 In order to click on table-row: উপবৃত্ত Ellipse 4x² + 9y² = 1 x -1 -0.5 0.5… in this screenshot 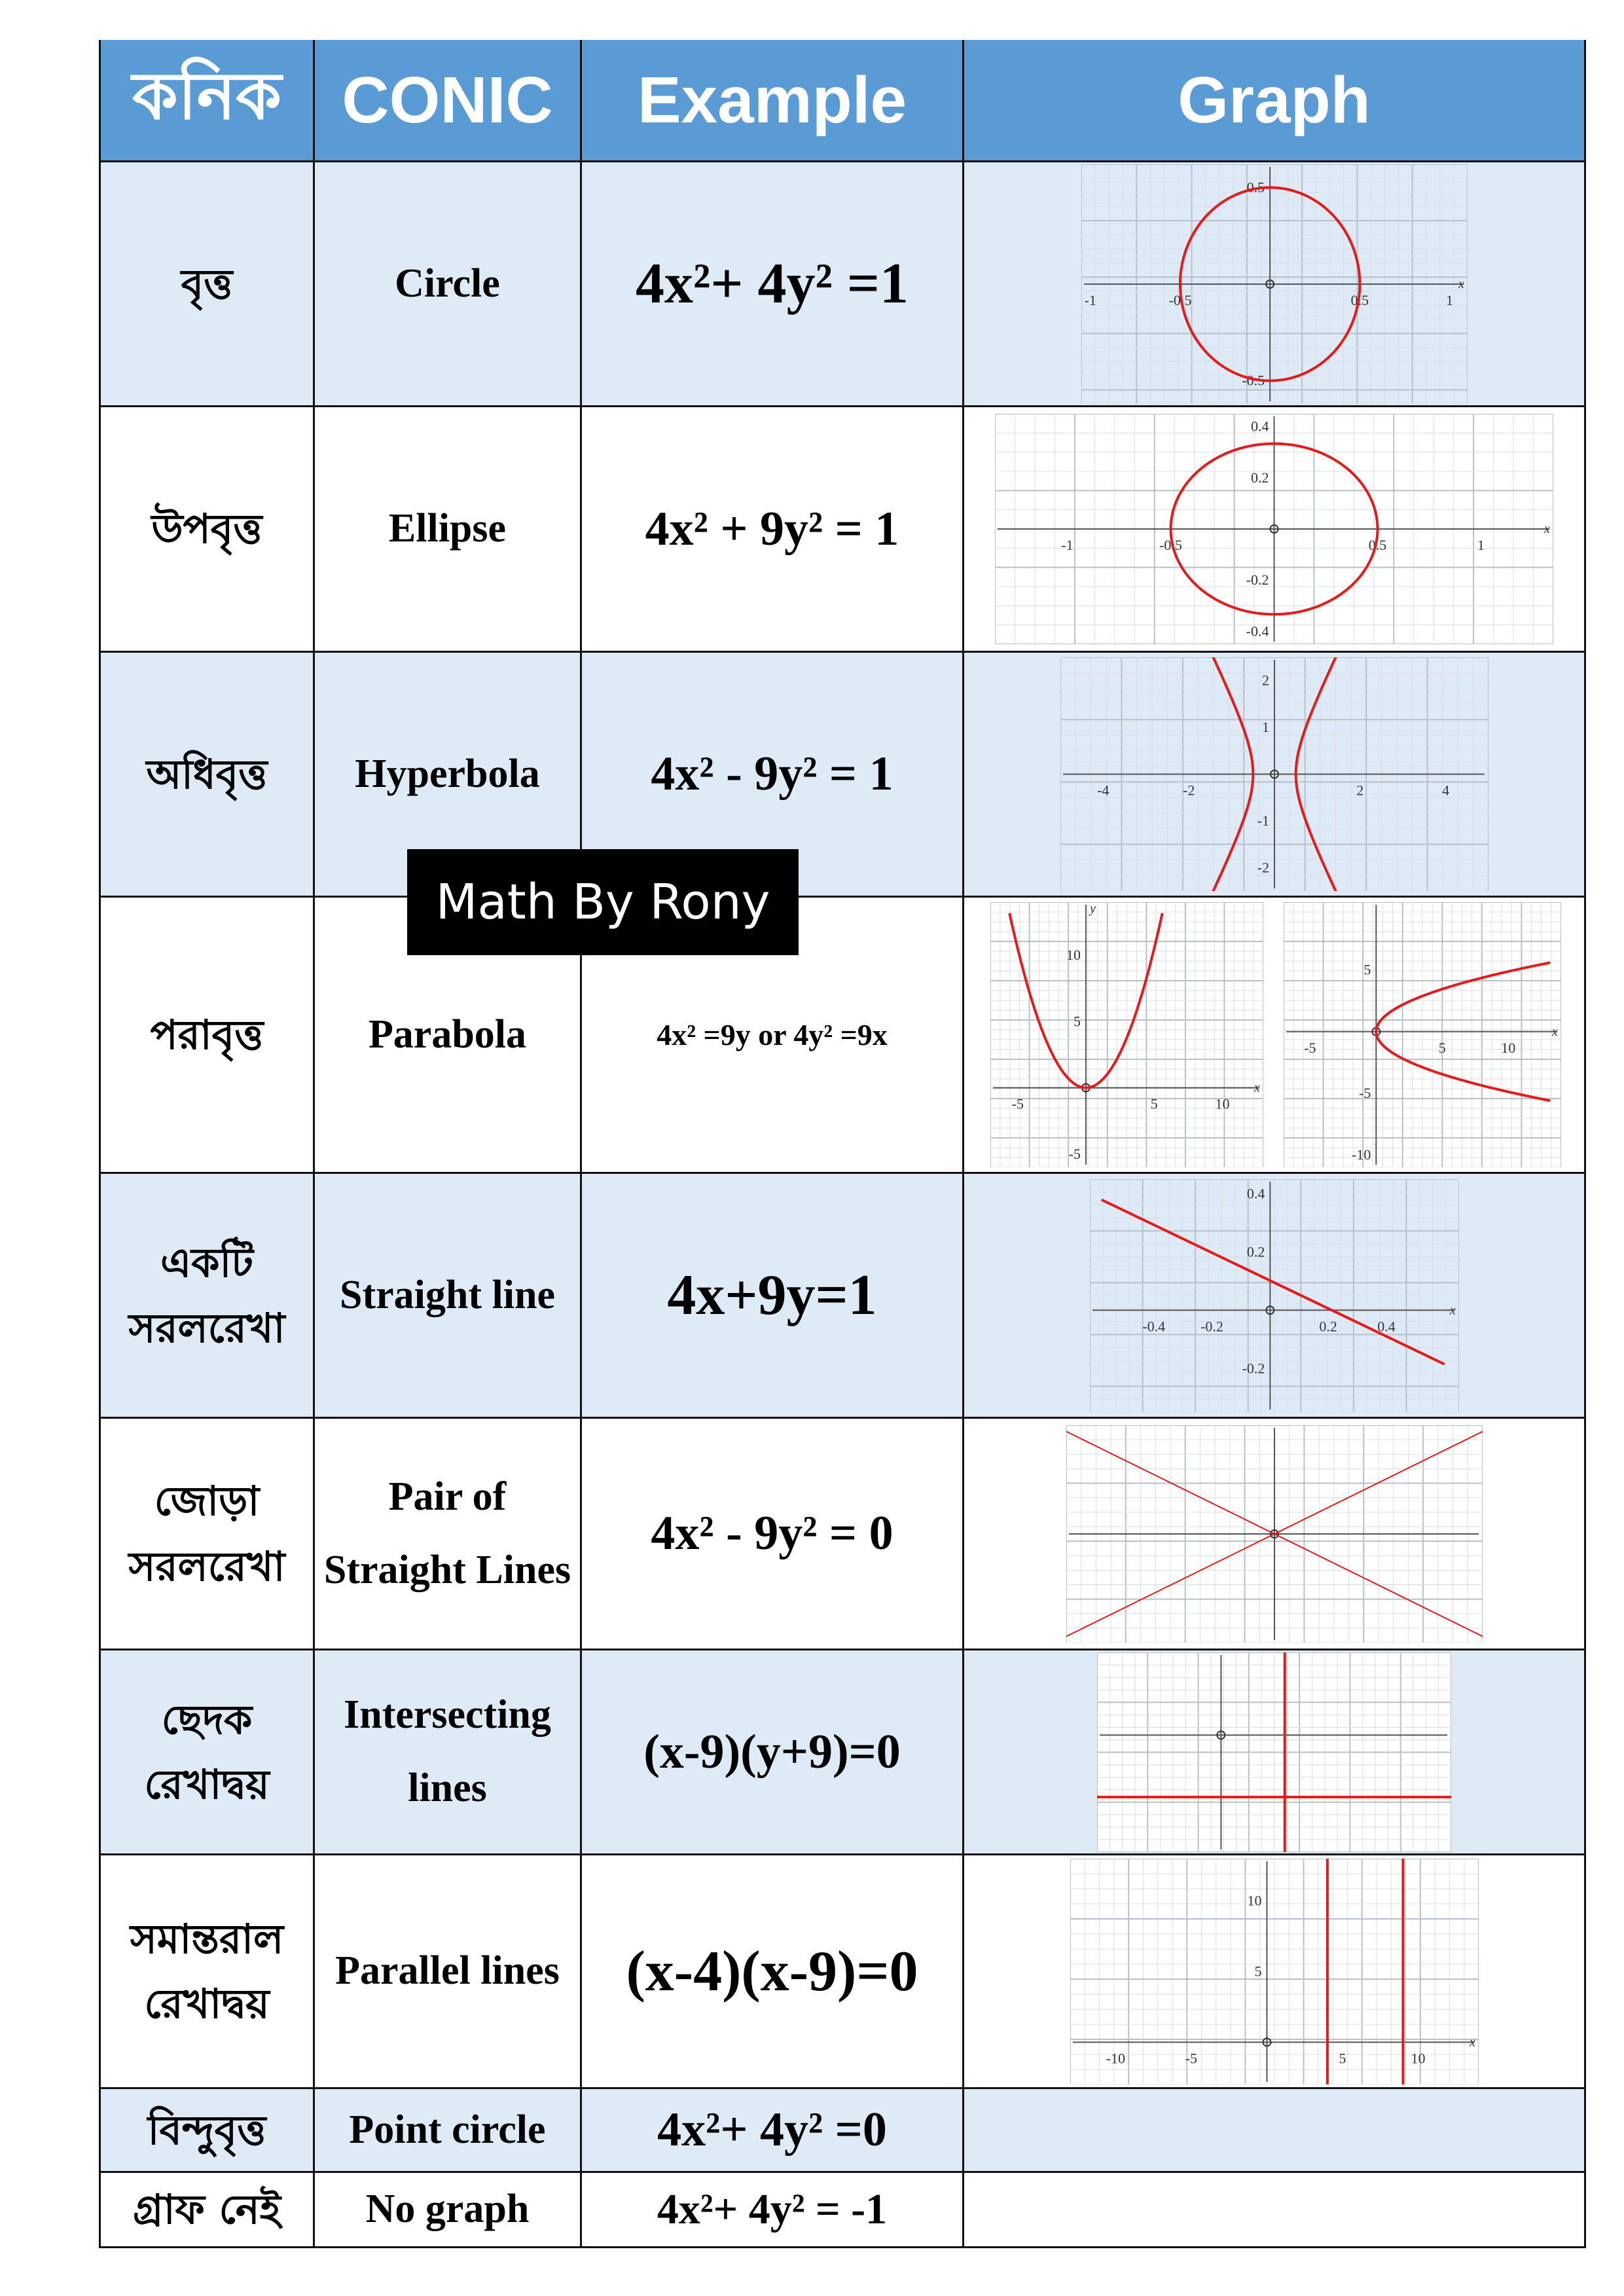, I will do `click(842, 529)`.